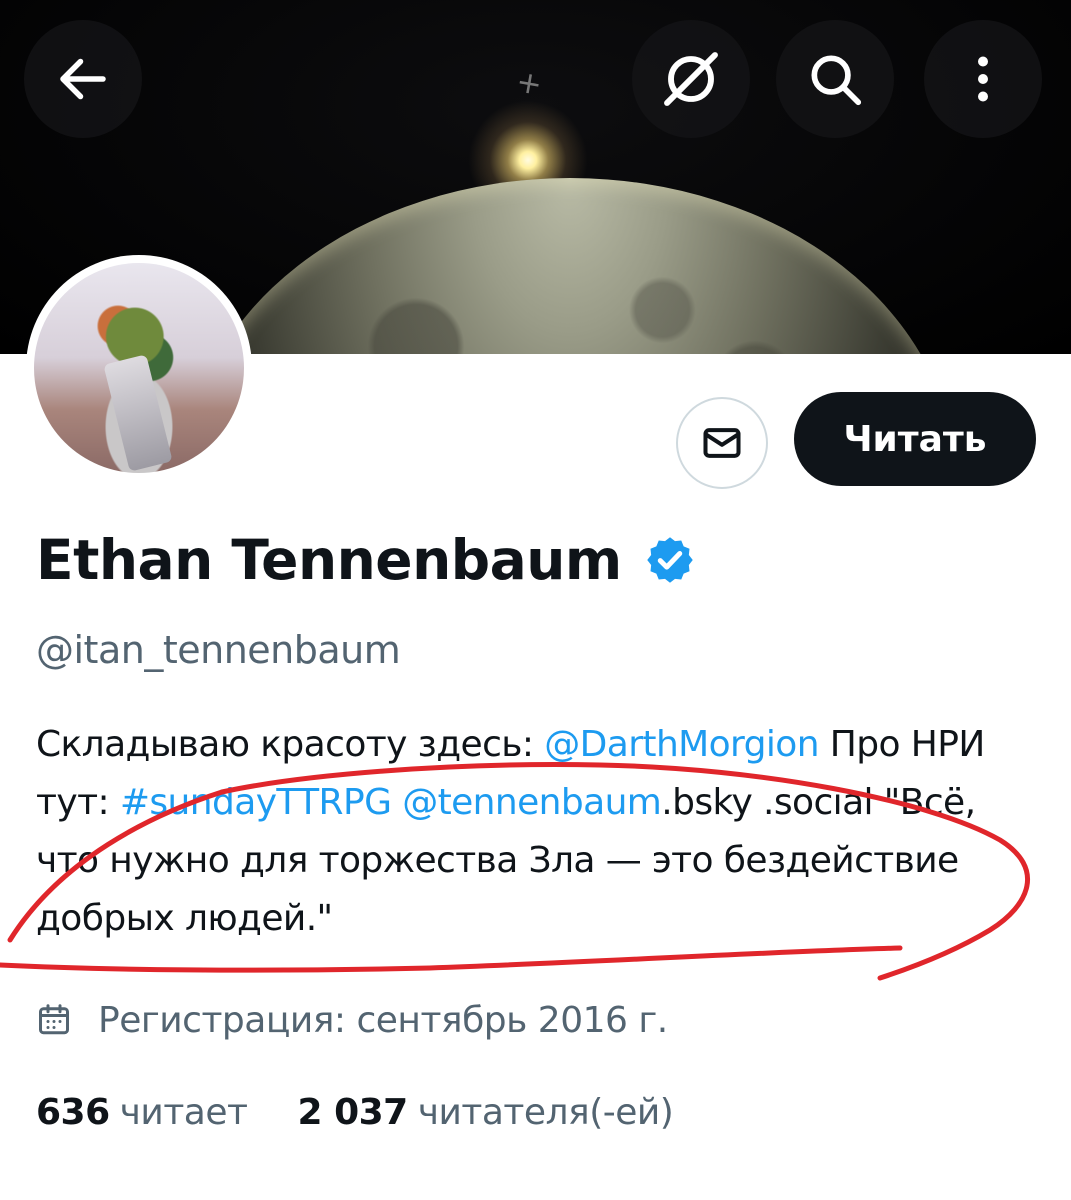  I want to click on back-button, so click(83, 79).